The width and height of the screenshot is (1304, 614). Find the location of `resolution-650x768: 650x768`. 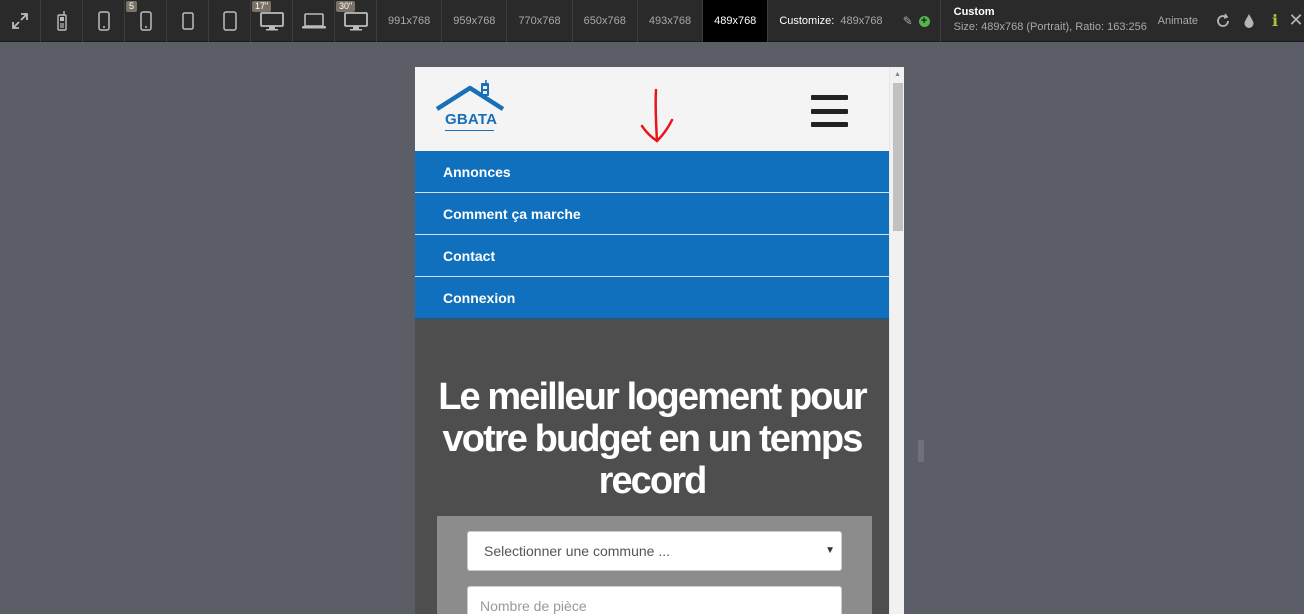

resolution-650x768: 650x768 is located at coordinates (605, 21).